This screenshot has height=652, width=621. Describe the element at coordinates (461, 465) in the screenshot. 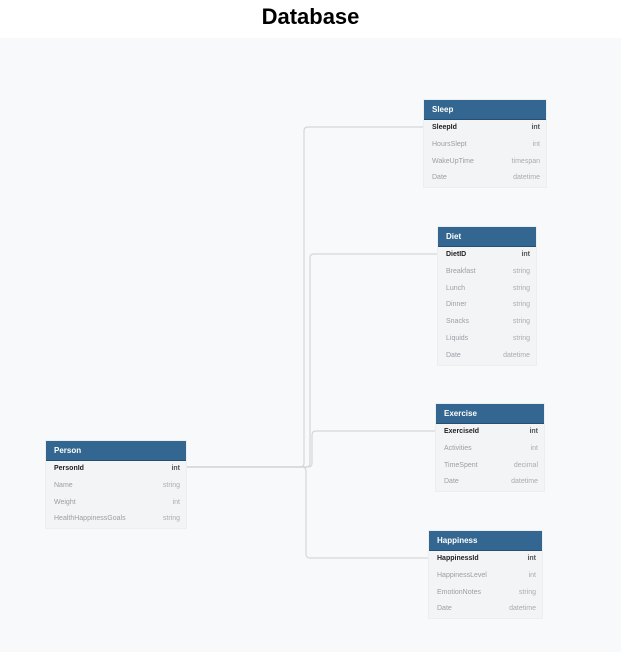

I see `column-name: TimeSpent` at that location.